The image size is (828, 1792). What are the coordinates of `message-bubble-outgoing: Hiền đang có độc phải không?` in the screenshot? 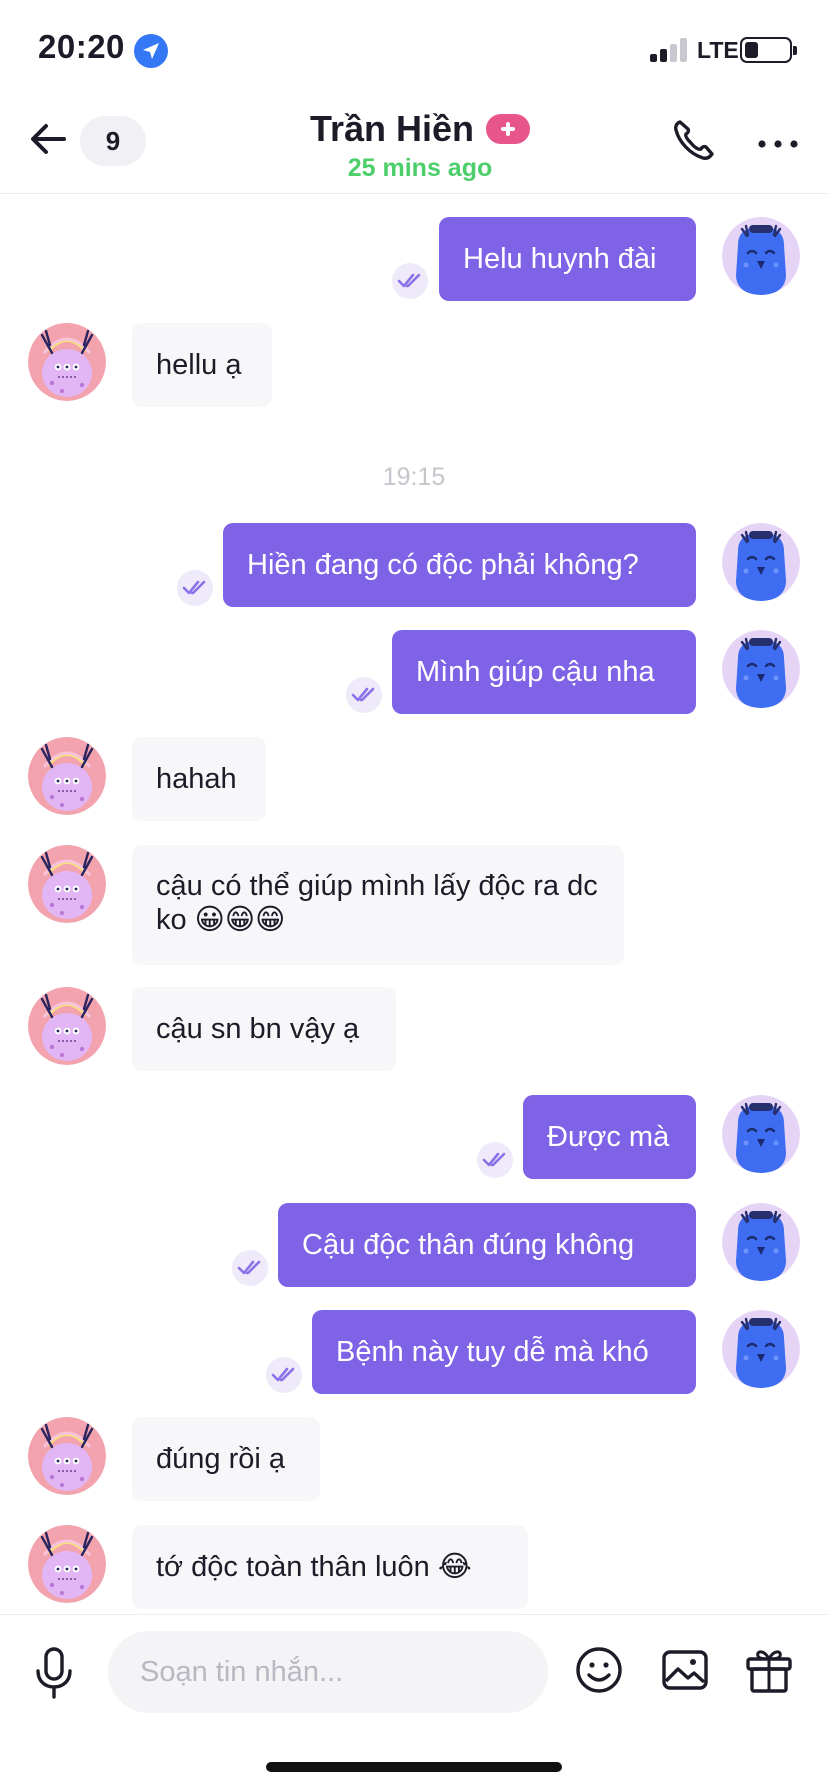 It's located at (459, 565).